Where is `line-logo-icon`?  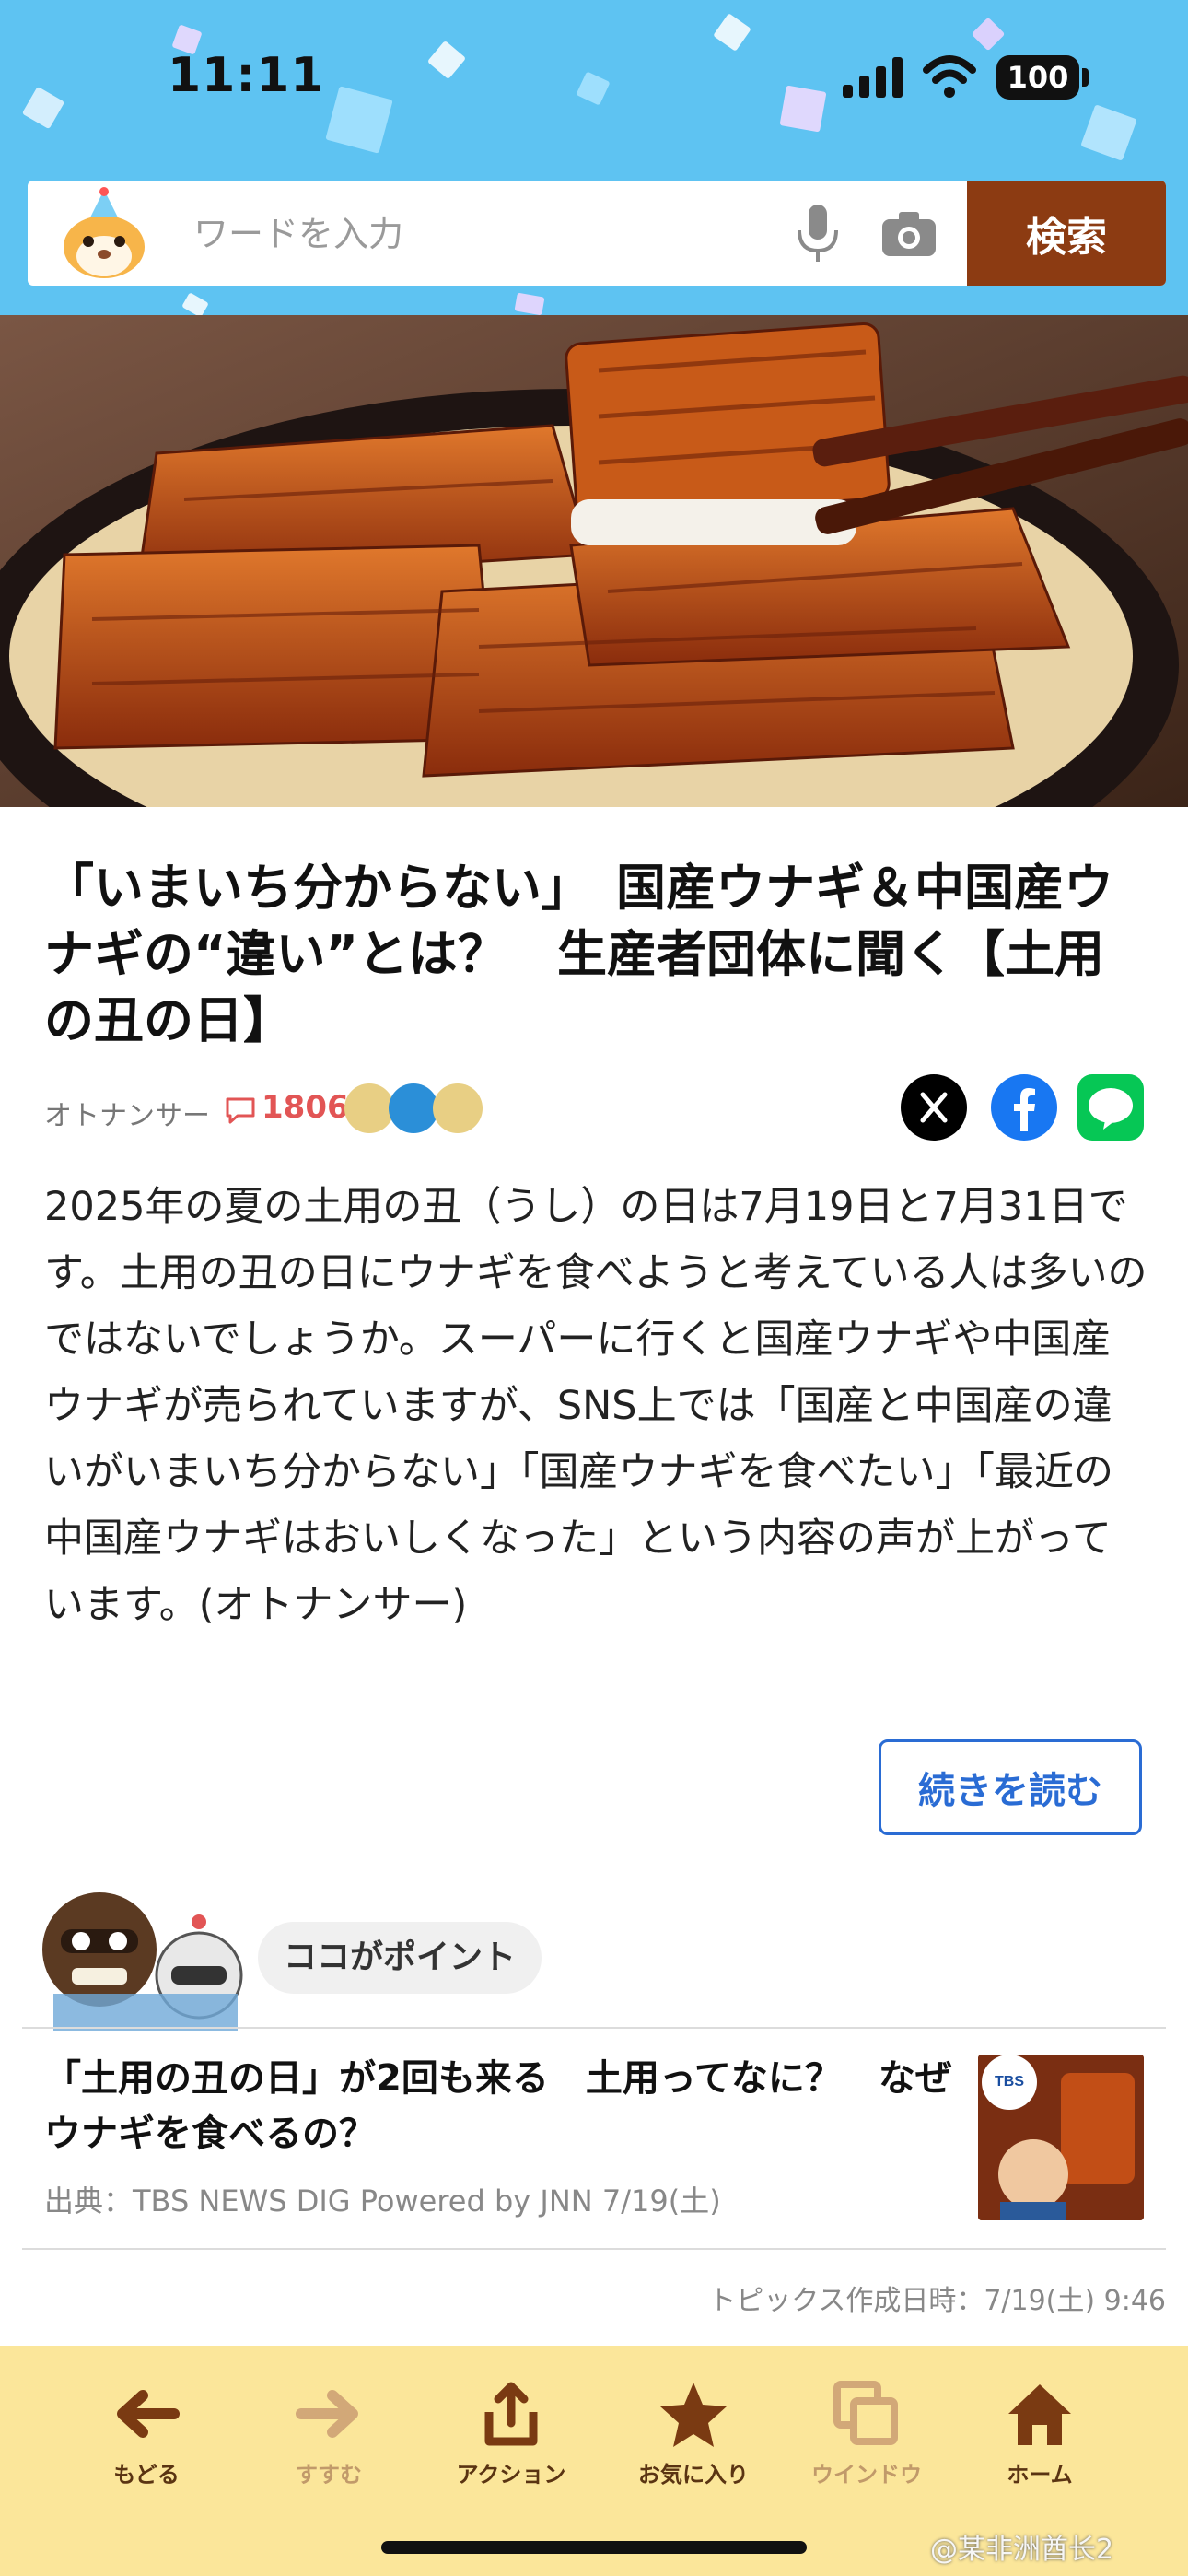 line-logo-icon is located at coordinates (1111, 1109).